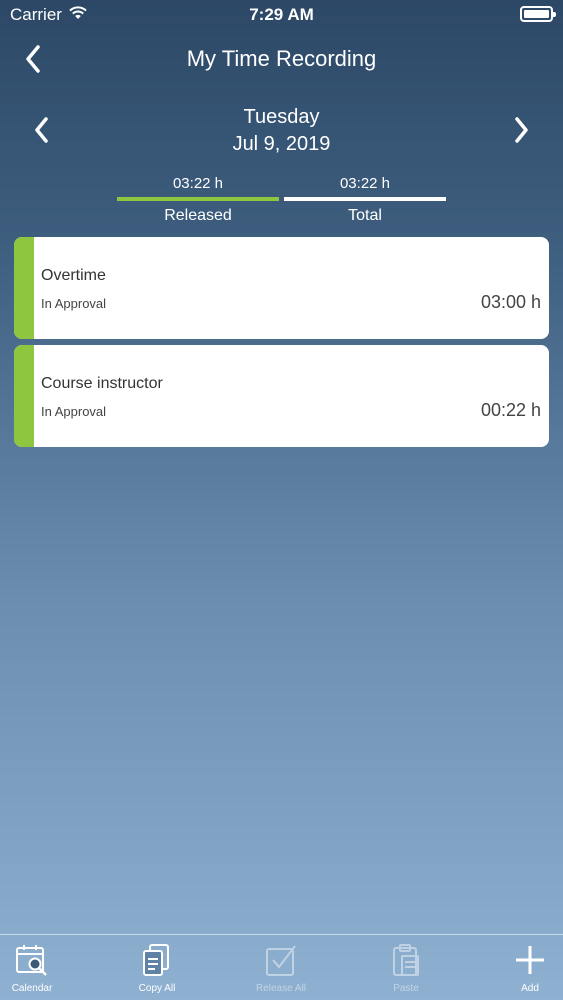 This screenshot has height=1000, width=563. Describe the element at coordinates (510, 410) in the screenshot. I see `entry-duration: 00:22 h` at that location.